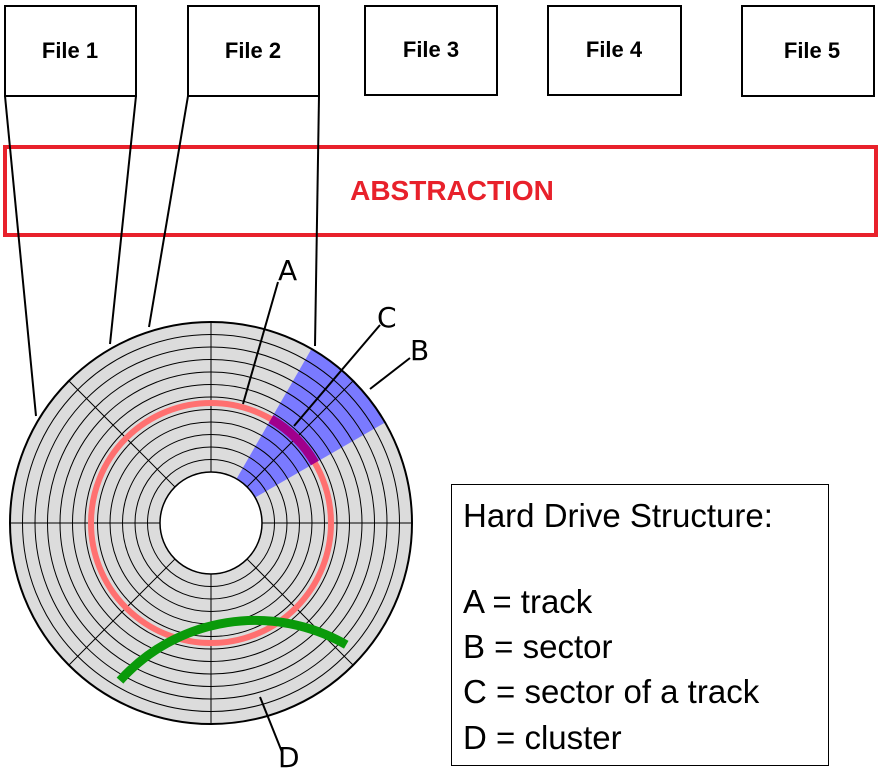 This screenshot has height=774, width=880. I want to click on marker-b-leader, so click(390, 373).